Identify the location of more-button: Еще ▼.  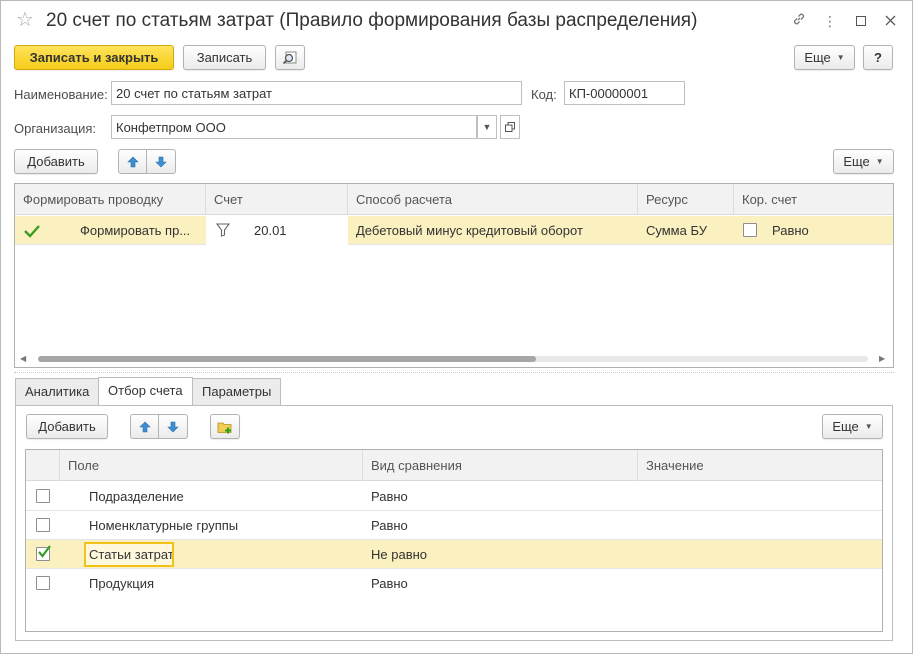
(824, 57).